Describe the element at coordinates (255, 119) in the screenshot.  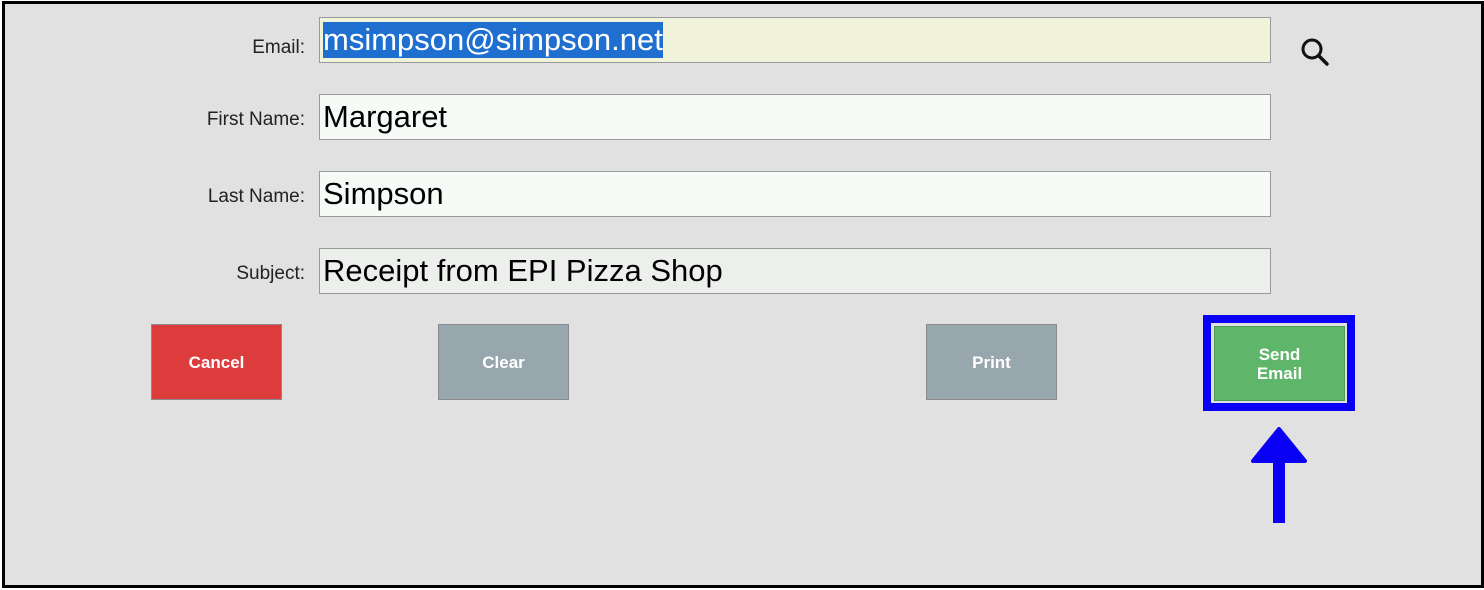
I see `first-name-label: First Name:` at that location.